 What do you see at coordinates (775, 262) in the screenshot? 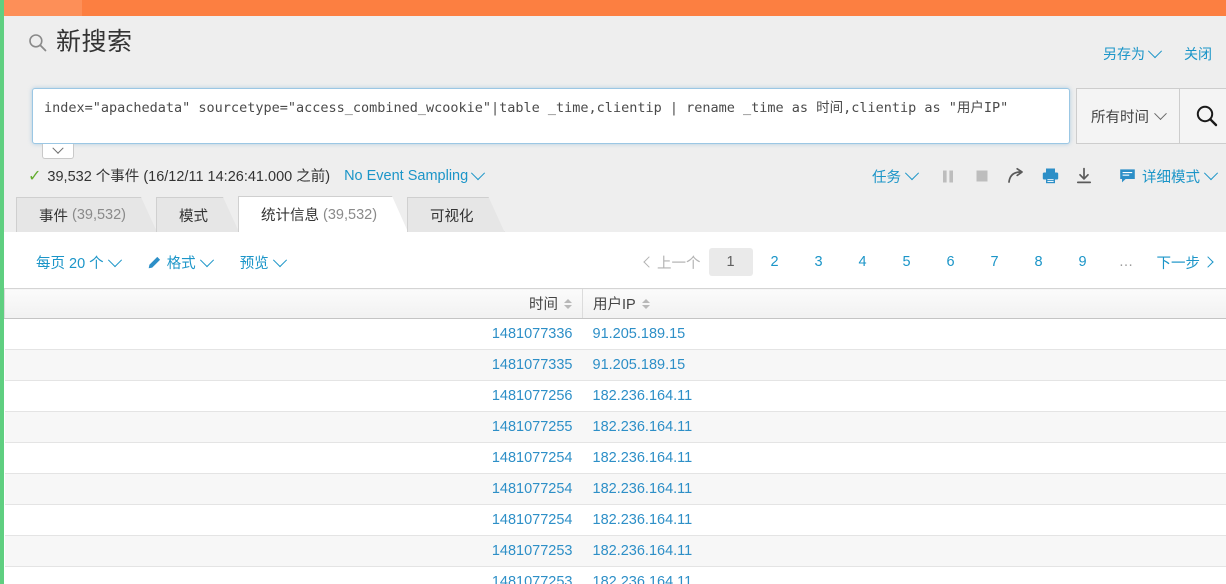
I see `pagination-page-2: 2` at bounding box center [775, 262].